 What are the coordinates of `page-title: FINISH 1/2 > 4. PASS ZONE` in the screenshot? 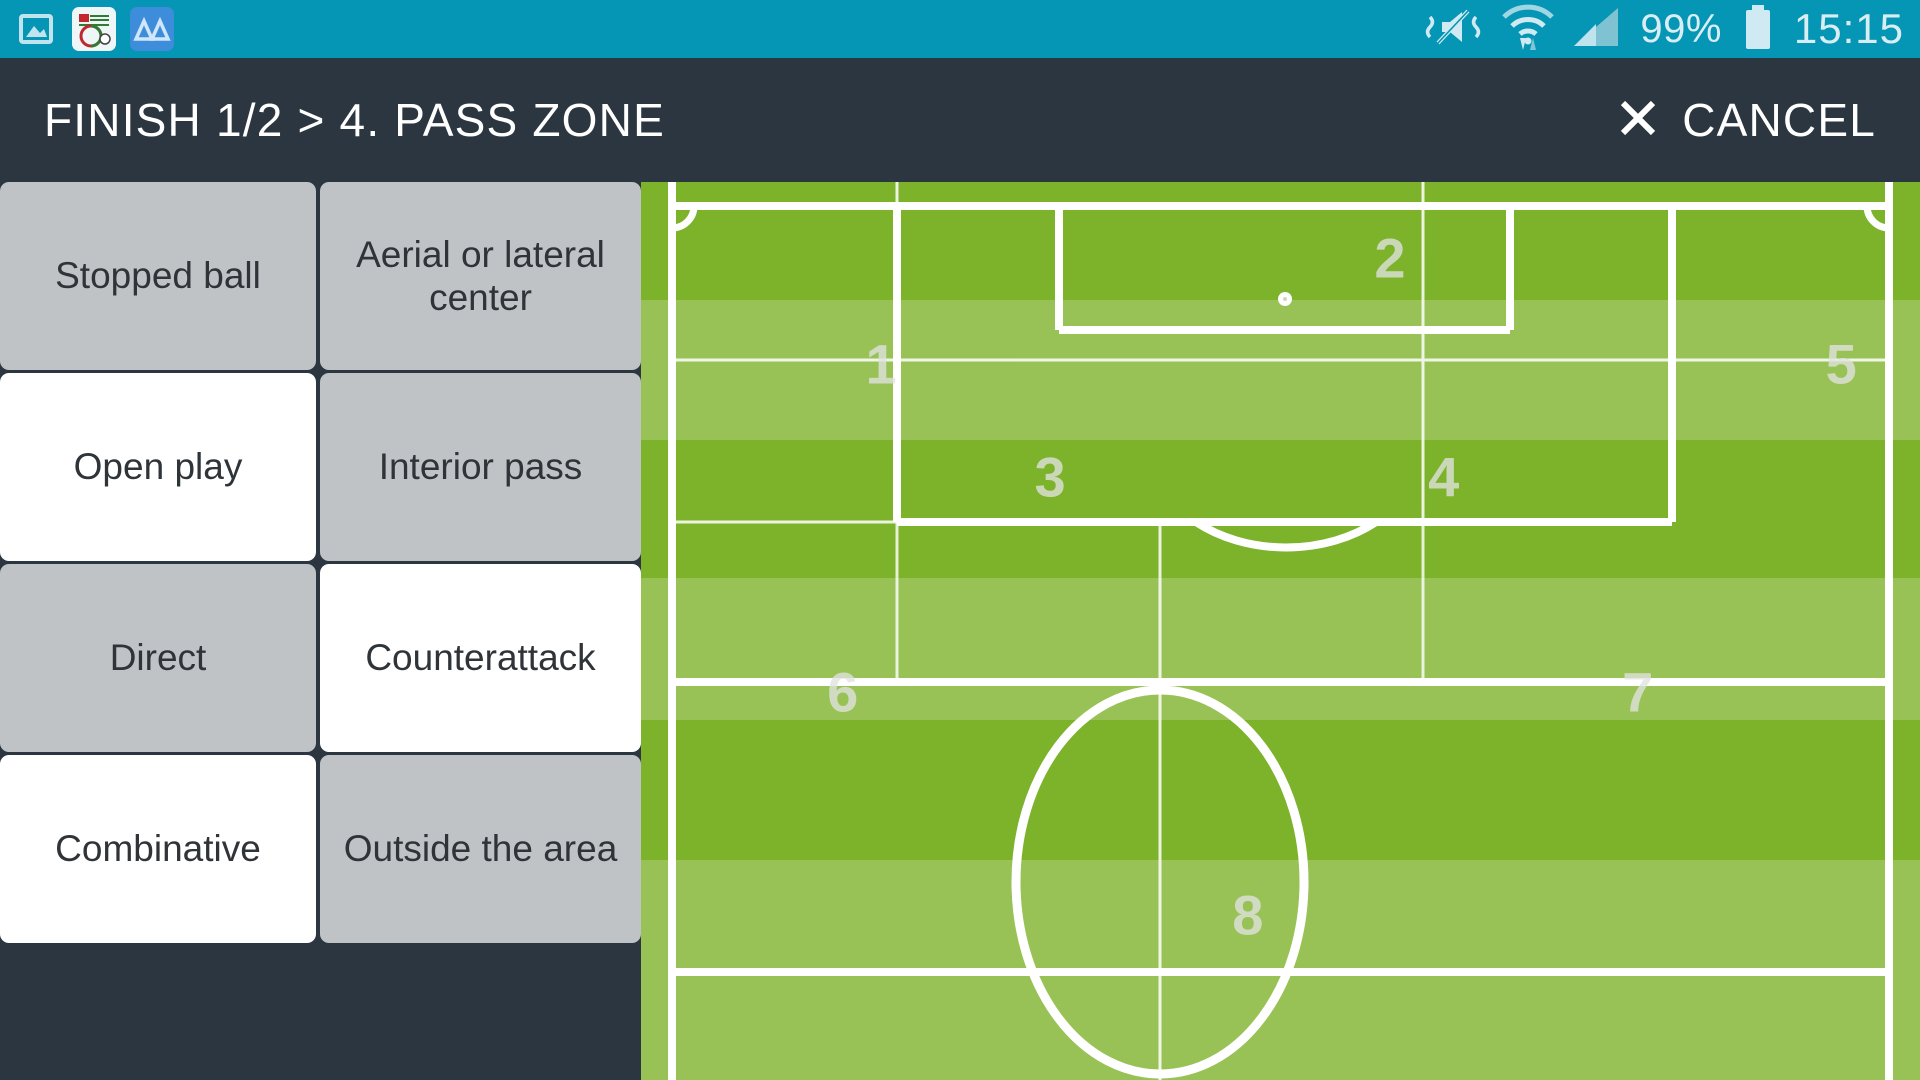 It's located at (354, 120).